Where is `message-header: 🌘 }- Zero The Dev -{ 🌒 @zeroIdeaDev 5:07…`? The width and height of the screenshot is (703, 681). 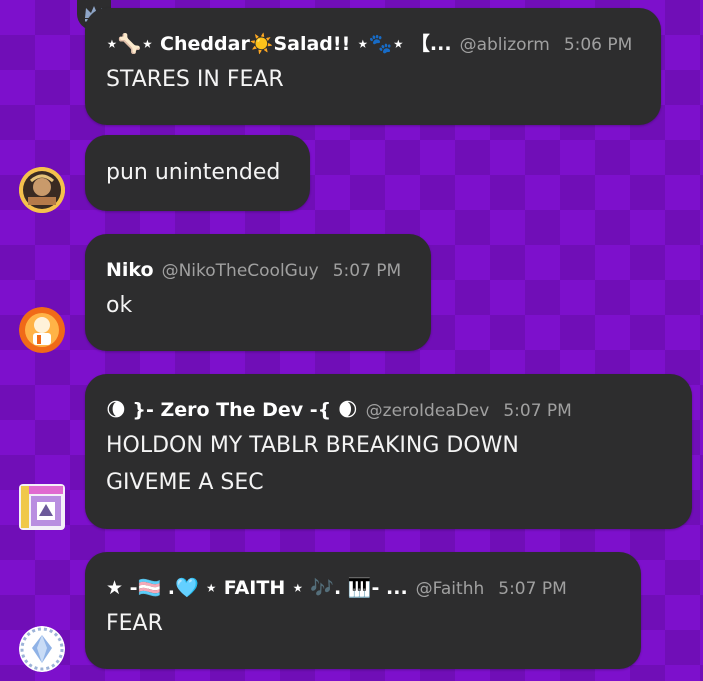 message-header: 🌘 }- Zero The Dev -{ 🌒 @zeroIdeaDev 5:07… is located at coordinates (388, 410).